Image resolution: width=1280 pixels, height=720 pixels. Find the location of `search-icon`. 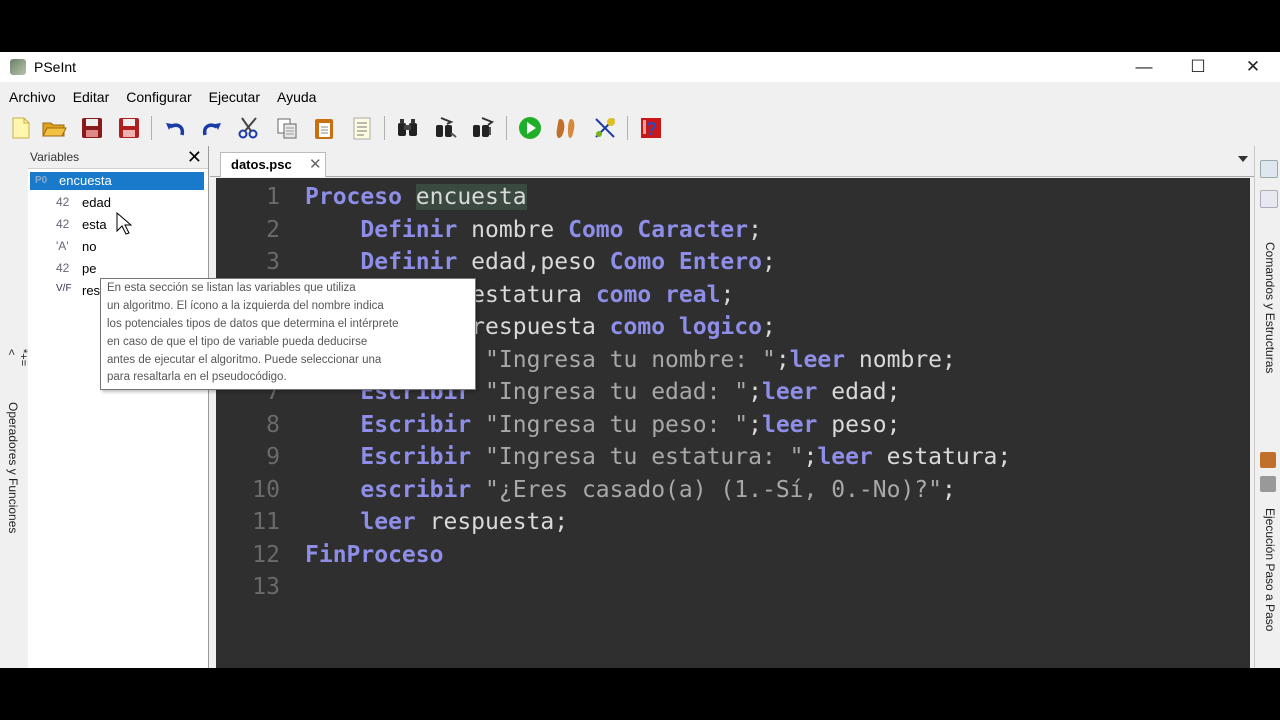

search-icon is located at coordinates (408, 128).